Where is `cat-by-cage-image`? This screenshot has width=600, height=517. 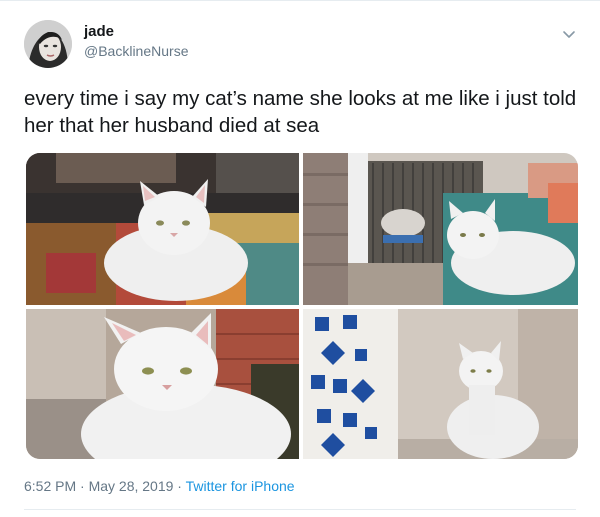 cat-by-cage-image is located at coordinates (440, 229).